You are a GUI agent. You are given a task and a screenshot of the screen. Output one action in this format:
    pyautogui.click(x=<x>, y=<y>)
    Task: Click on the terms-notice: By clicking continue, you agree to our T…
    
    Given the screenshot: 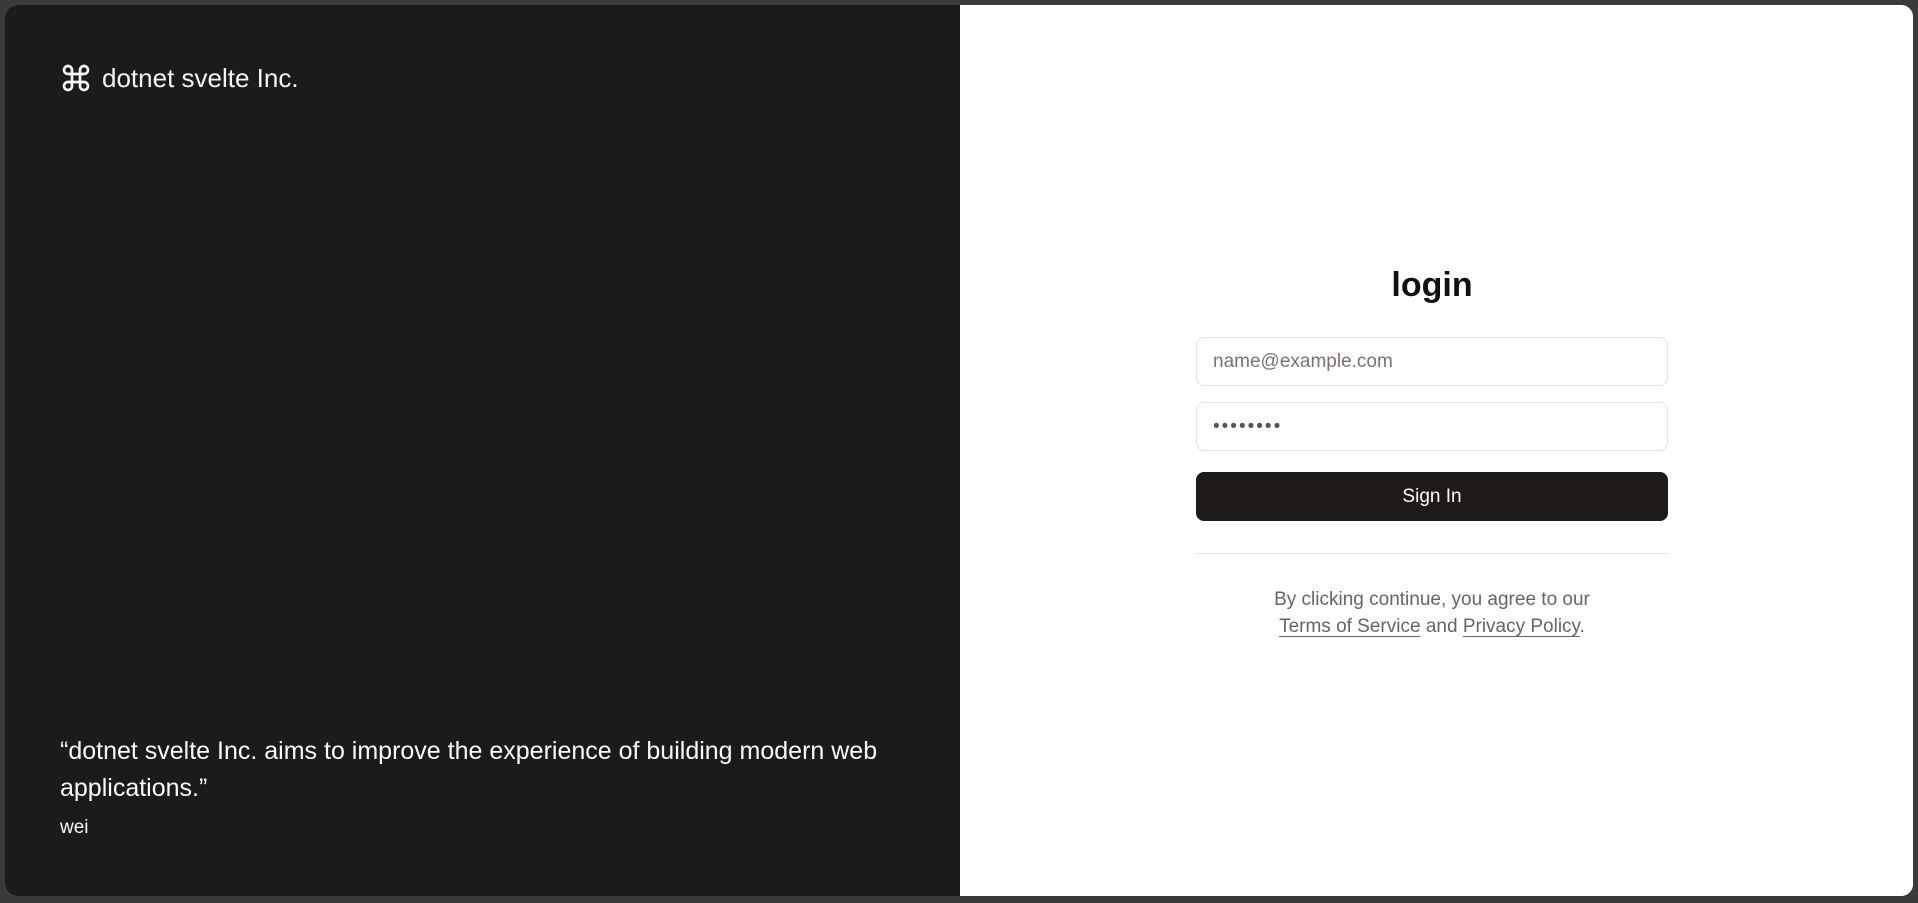 What is the action you would take?
    pyautogui.click(x=1432, y=613)
    